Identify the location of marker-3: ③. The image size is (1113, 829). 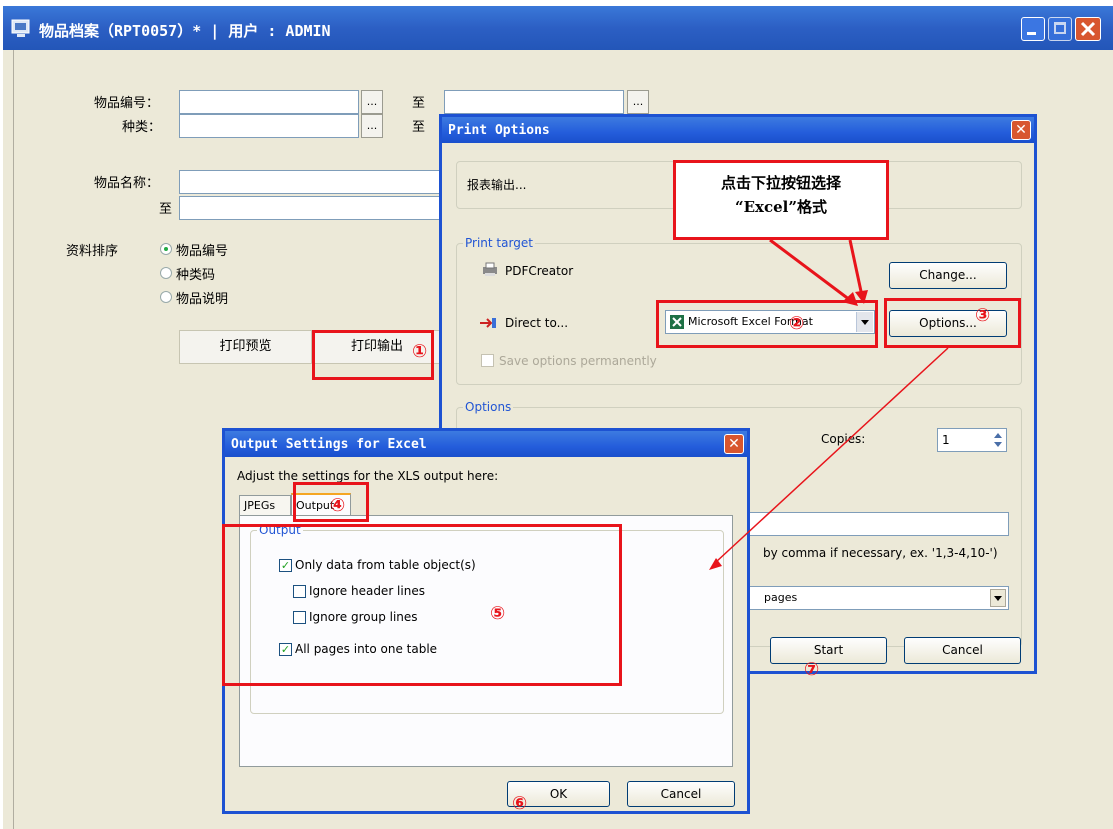
(983, 315).